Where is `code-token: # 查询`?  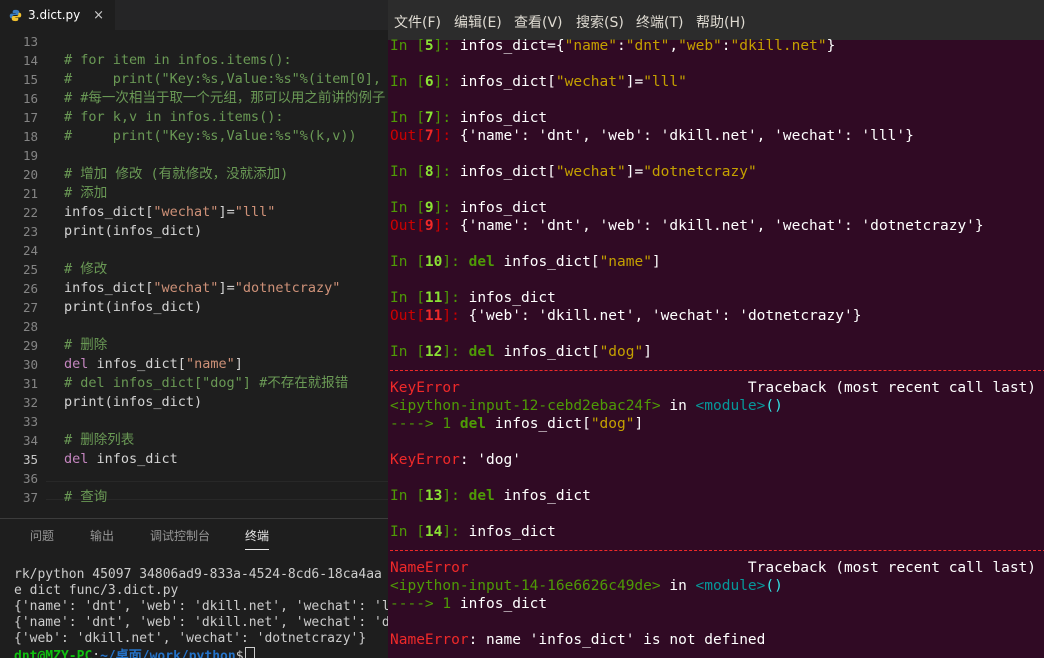
code-token: # 查询 is located at coordinates (86, 497).